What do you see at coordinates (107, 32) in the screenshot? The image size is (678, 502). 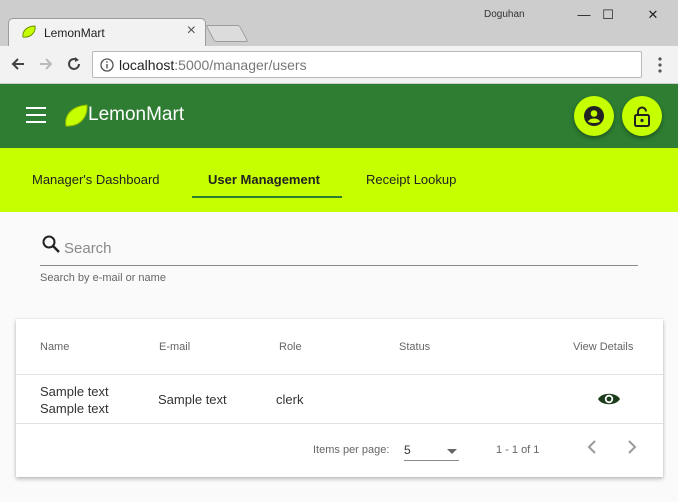 I see `browser-tab: LemonMart ×` at bounding box center [107, 32].